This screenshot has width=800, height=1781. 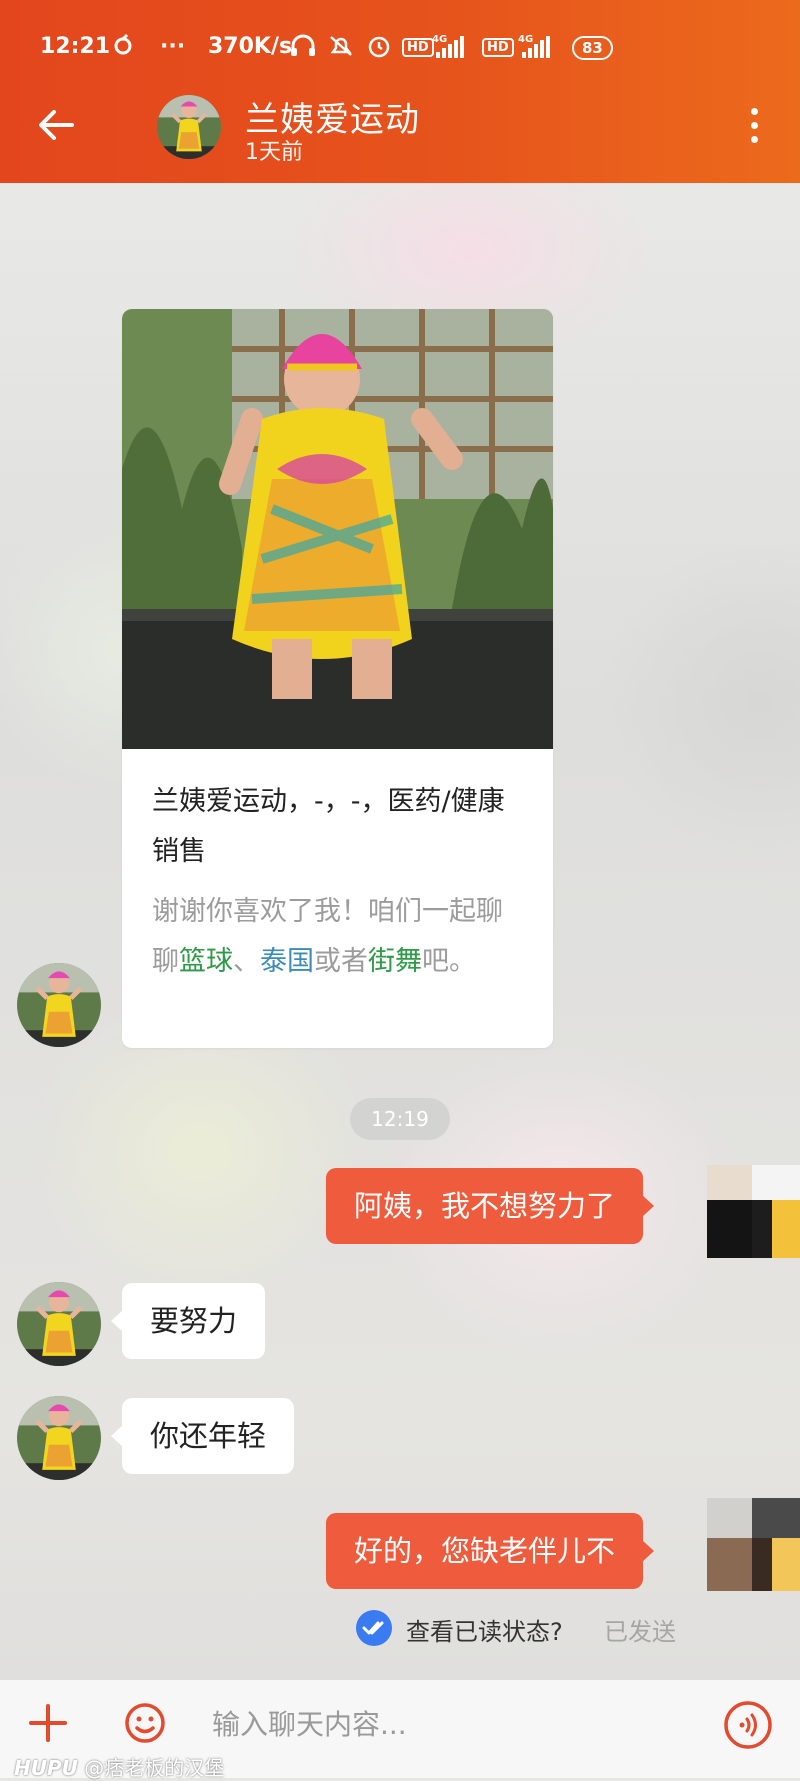 I want to click on voice-icon, so click(x=748, y=1725).